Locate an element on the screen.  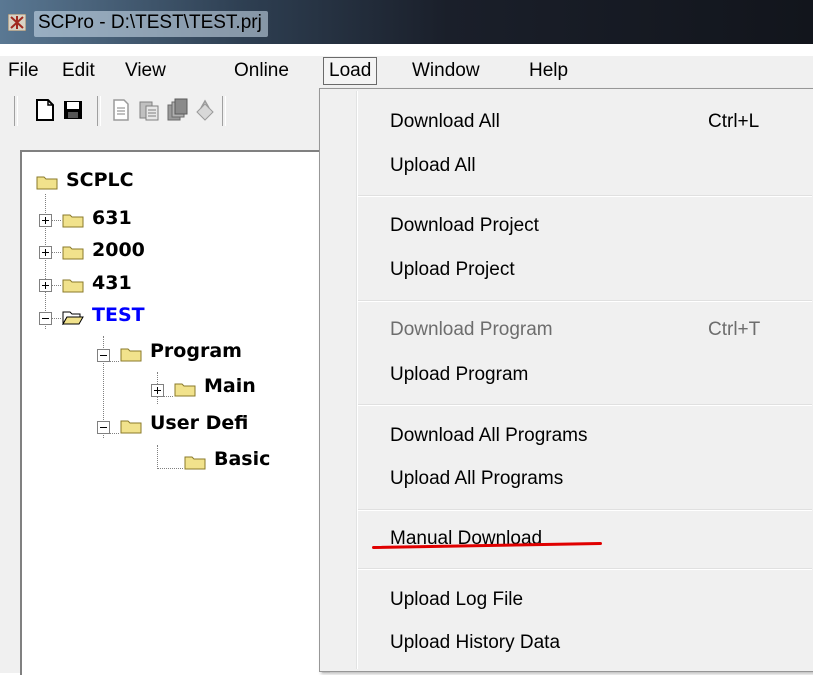
window-title: SCPro - D:\TEST\TEST.prj is located at coordinates (151, 24).